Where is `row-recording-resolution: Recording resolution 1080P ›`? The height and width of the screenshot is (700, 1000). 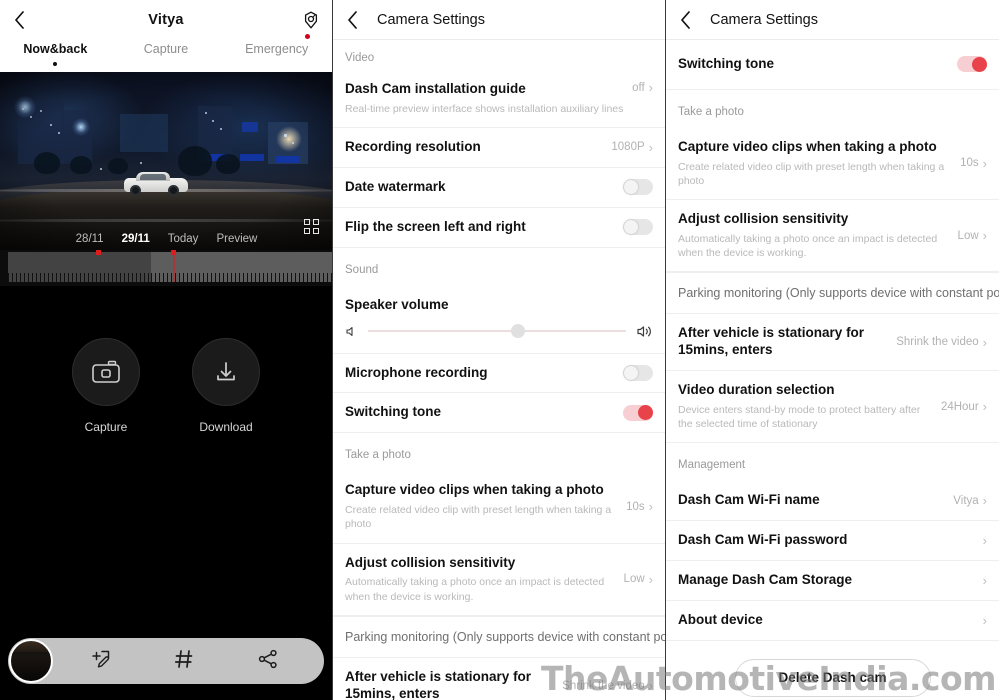 row-recording-resolution: Recording resolution 1080P › is located at coordinates (499, 148).